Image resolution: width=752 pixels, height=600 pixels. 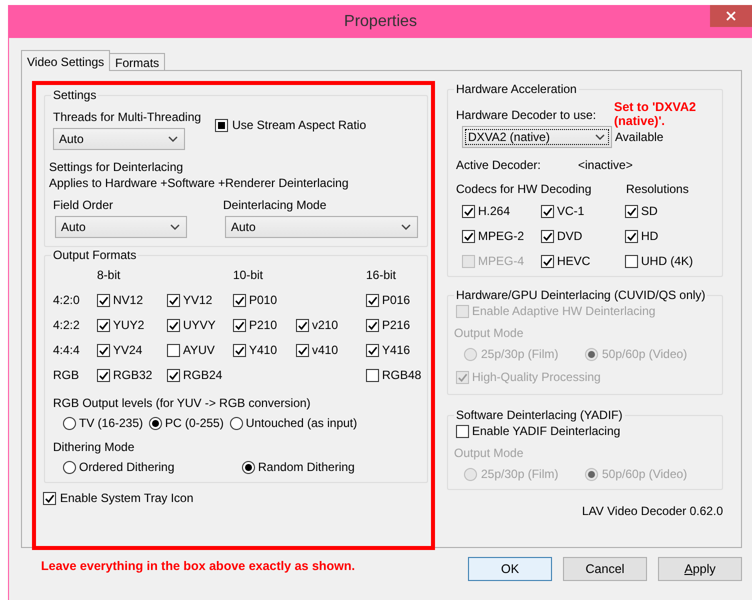 What do you see at coordinates (325, 350) in the screenshot?
I see `checkbox-label: v410` at bounding box center [325, 350].